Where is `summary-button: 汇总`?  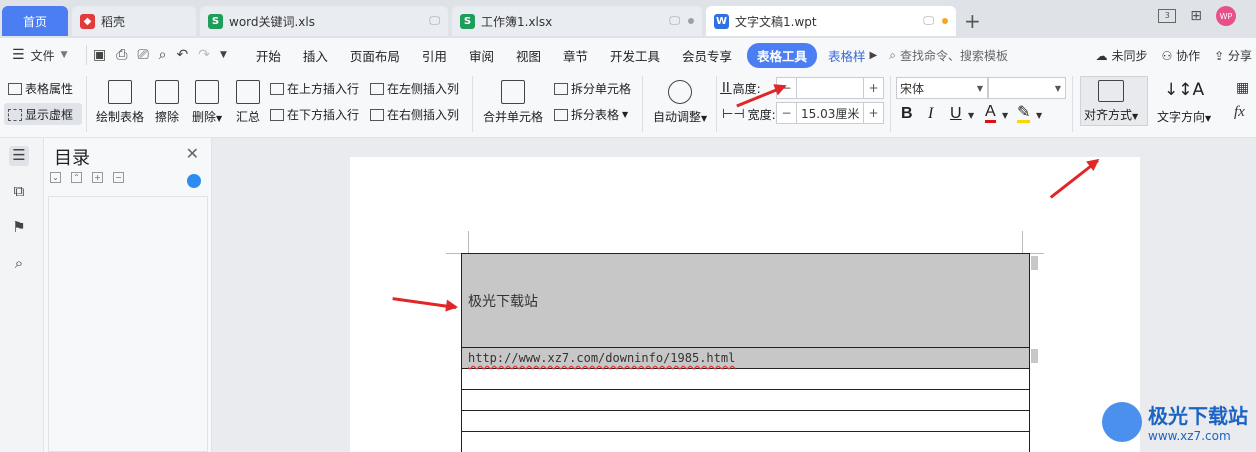 summary-button: 汇总 is located at coordinates (248, 102).